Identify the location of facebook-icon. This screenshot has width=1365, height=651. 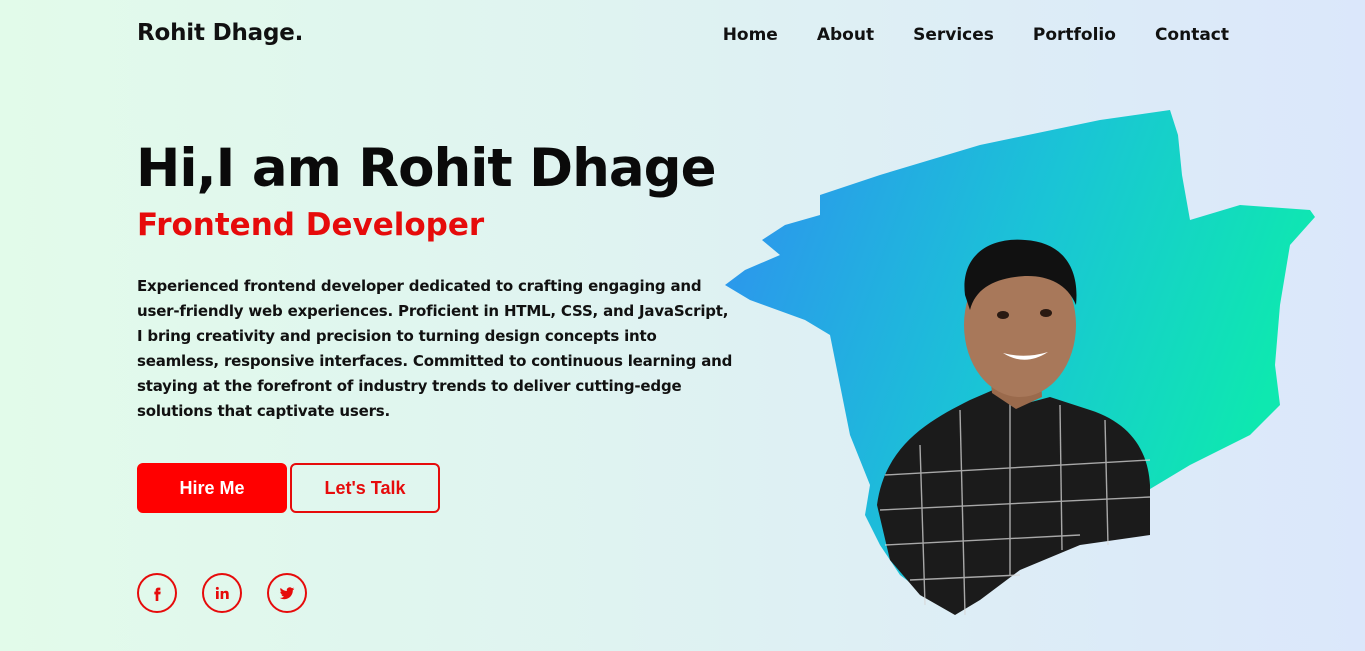
(157, 594).